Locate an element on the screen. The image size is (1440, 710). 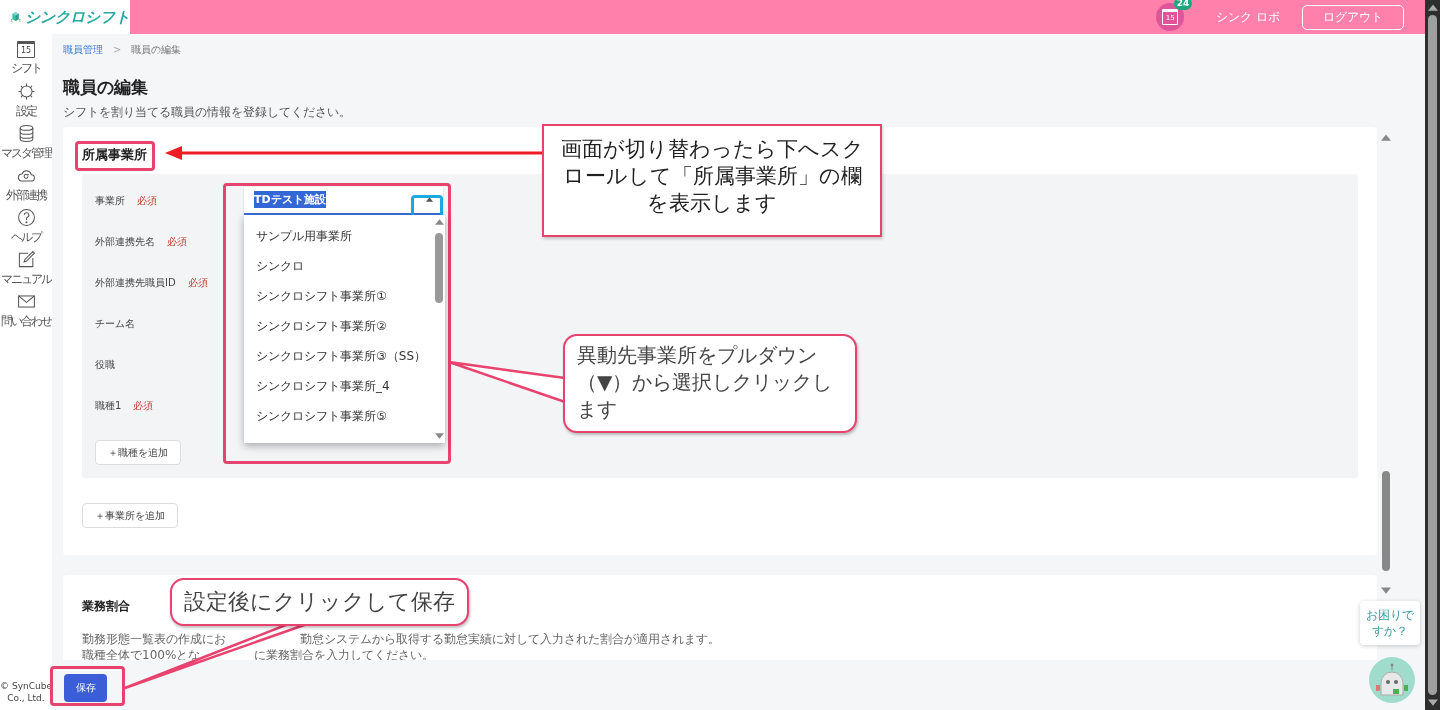
sidebar-item: 設定 is located at coordinates (26, 101).